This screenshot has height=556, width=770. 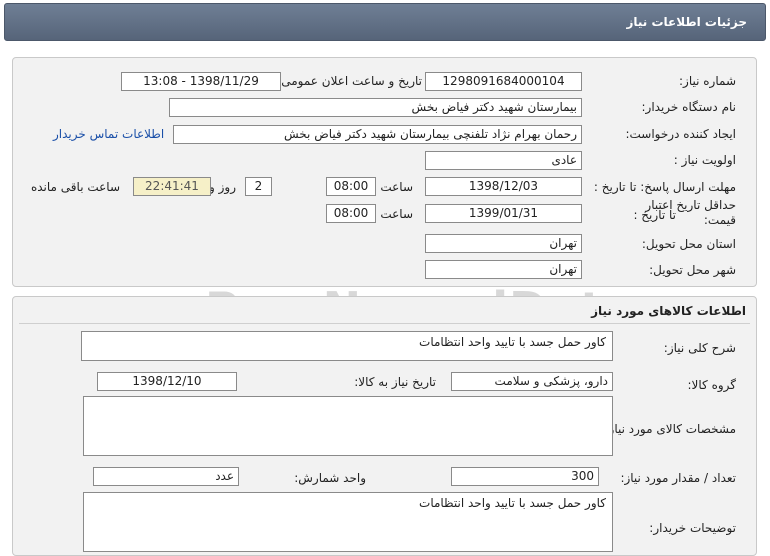 I want to click on buyer-org-field: بیمارستان شهید دکتر فیاض بخش, so click(x=375, y=107).